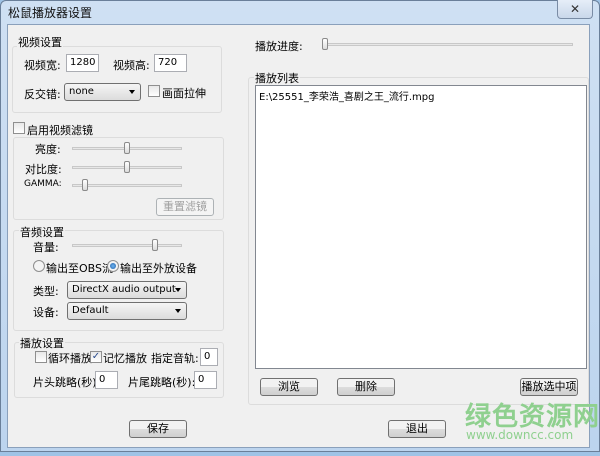 The image size is (600, 456). I want to click on close-icon: ✕, so click(575, 9).